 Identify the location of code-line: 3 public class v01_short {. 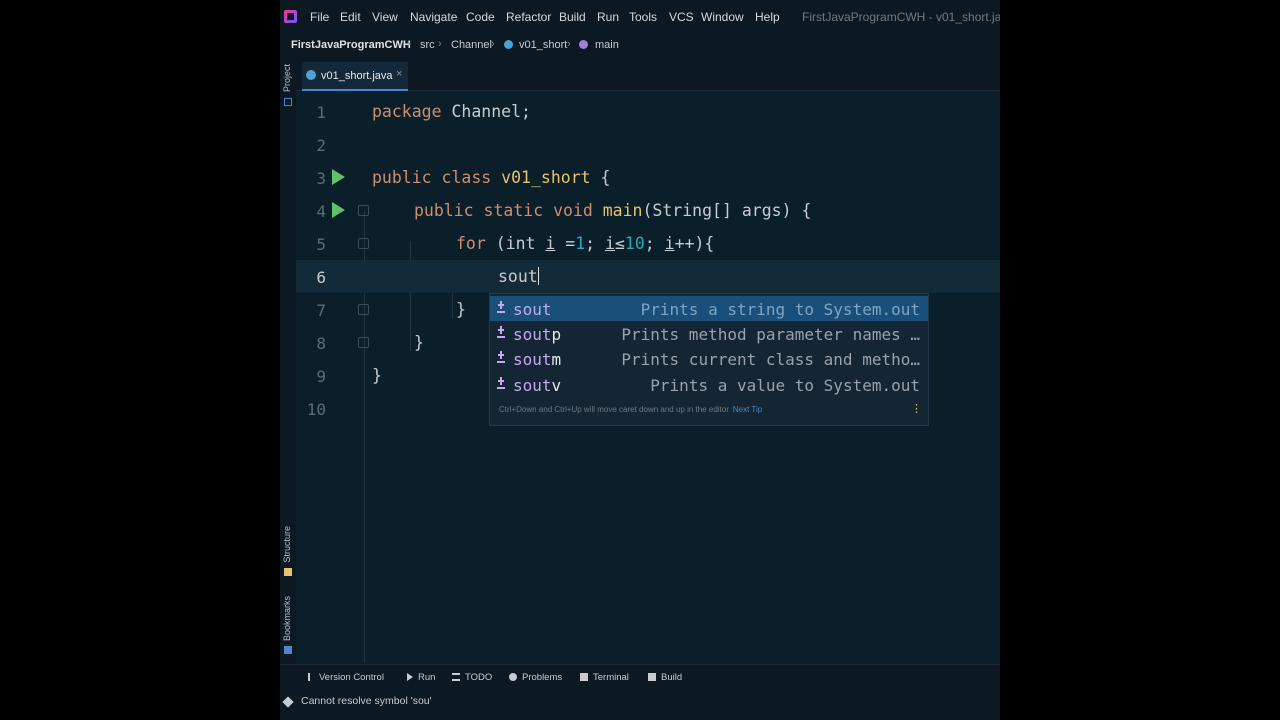
(648, 177).